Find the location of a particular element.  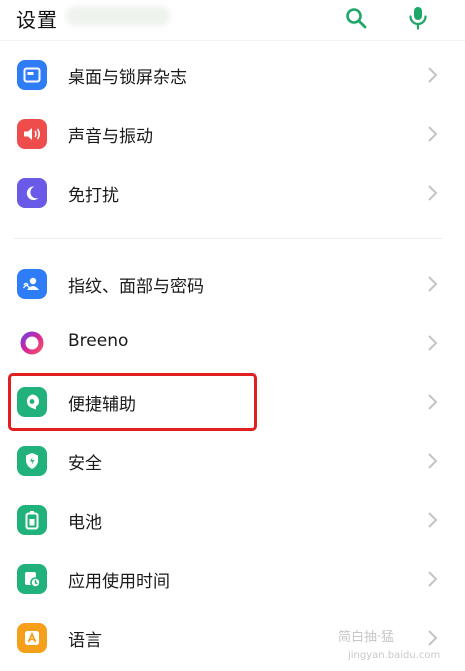

settings-row-security: 安全 is located at coordinates (232, 461).